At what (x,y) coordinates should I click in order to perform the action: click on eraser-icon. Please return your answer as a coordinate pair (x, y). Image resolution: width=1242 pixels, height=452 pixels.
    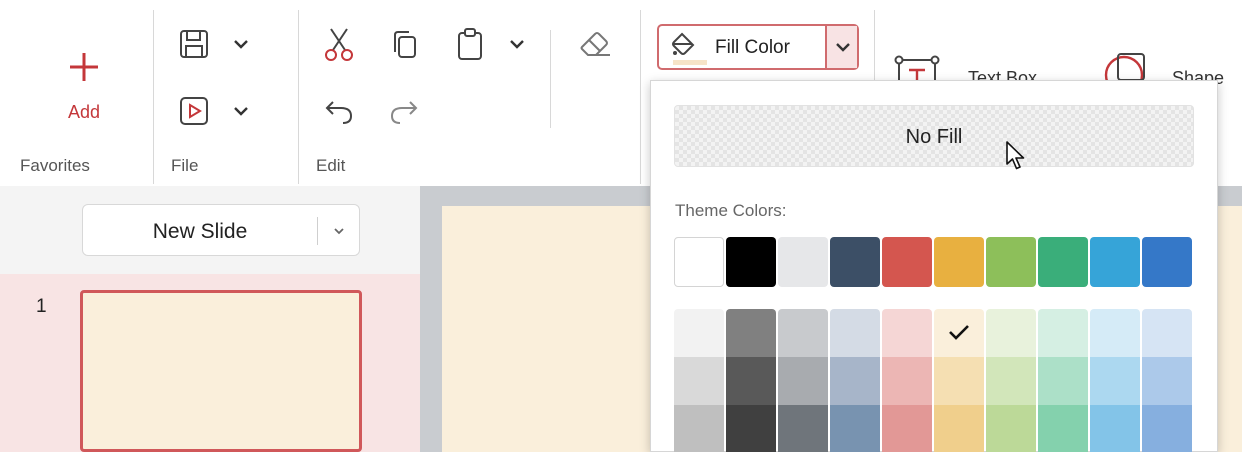
    Looking at the image, I should click on (595, 43).